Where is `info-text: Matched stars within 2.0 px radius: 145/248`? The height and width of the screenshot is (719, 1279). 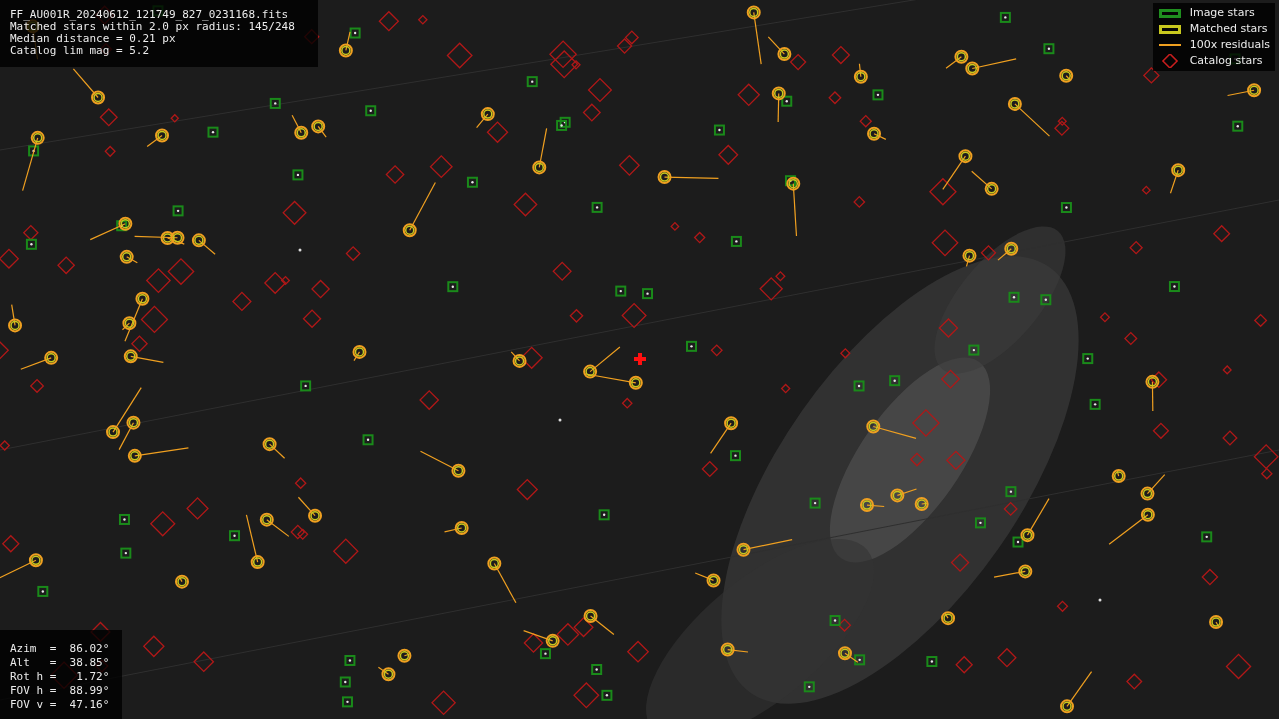
info-text: Matched stars within 2.0 px radius: 145/248 is located at coordinates (153, 27).